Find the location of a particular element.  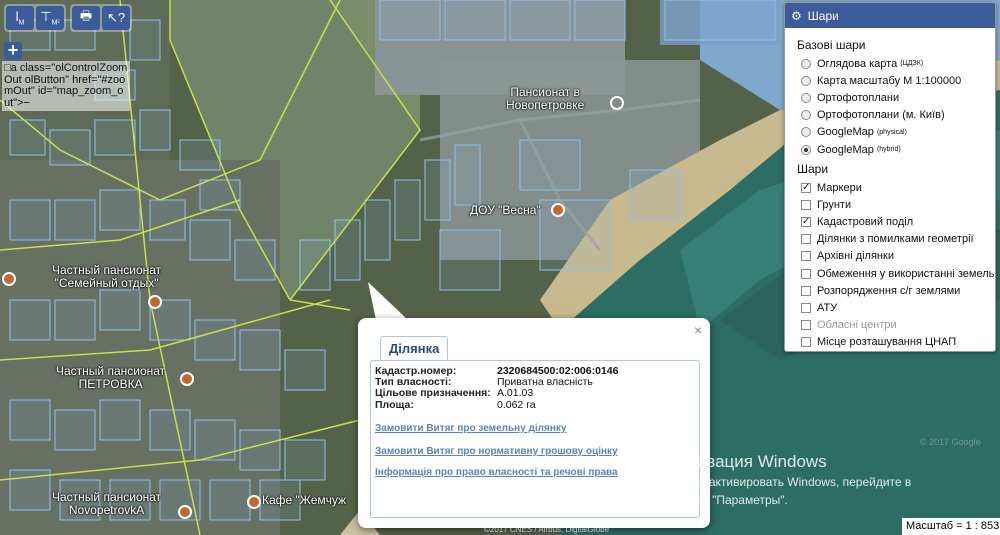

overlay-layer-label: Обмеження у використанні земель is located at coordinates (906, 273).